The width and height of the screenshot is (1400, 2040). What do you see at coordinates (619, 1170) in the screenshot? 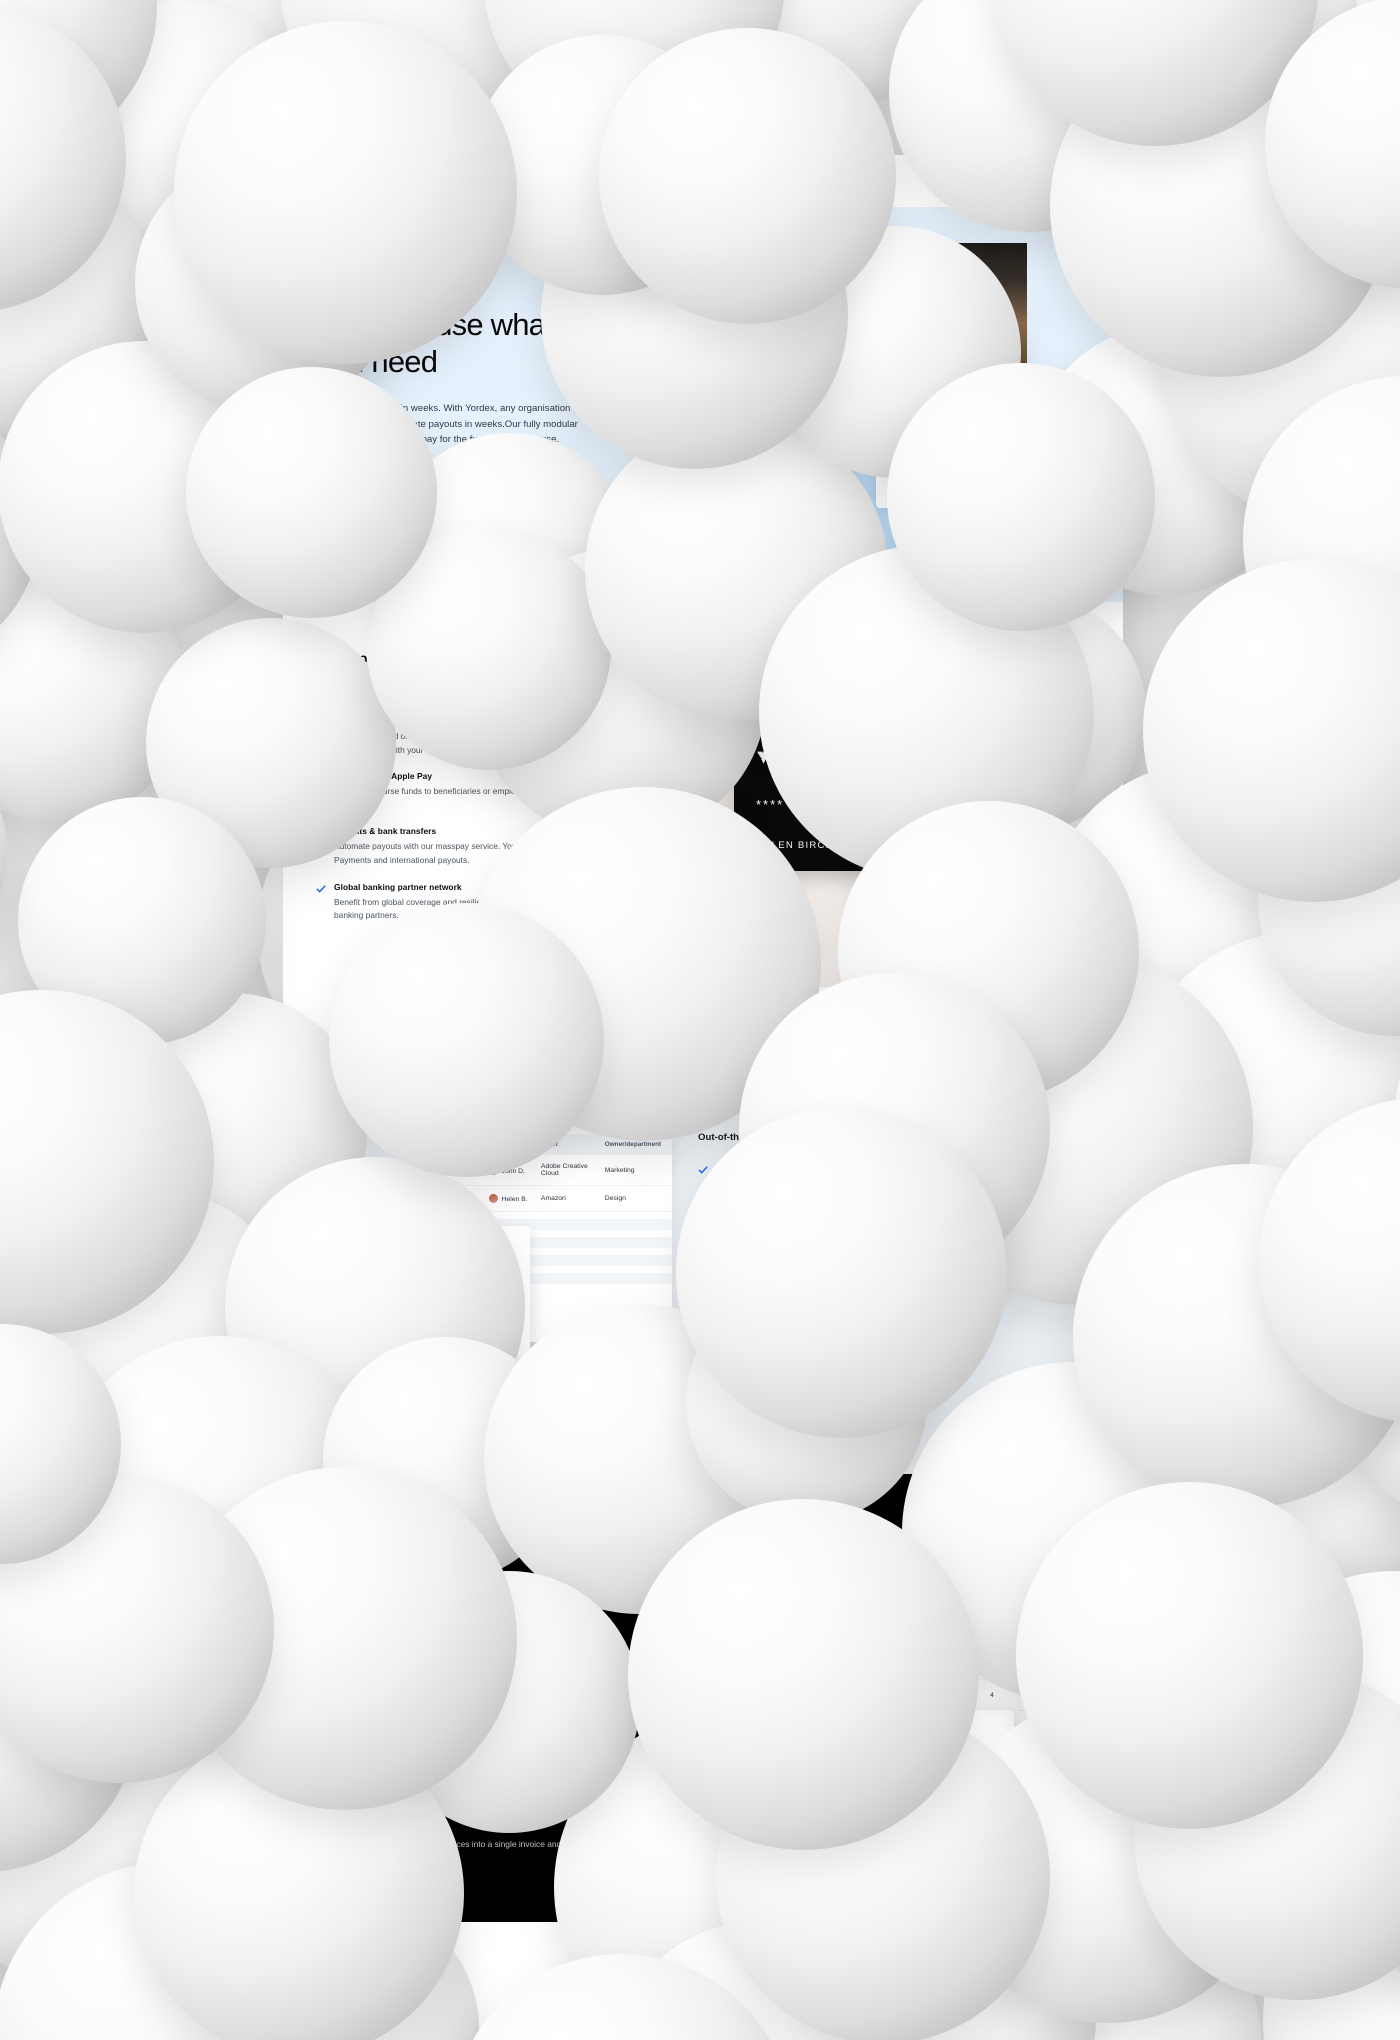
I see `cell-owner: Marketing` at bounding box center [619, 1170].